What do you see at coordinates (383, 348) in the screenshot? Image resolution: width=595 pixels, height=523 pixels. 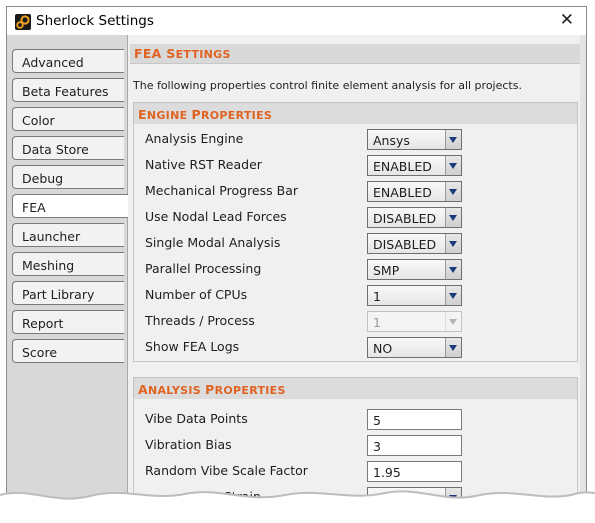 I see `show-fea-logs-value: NO` at bounding box center [383, 348].